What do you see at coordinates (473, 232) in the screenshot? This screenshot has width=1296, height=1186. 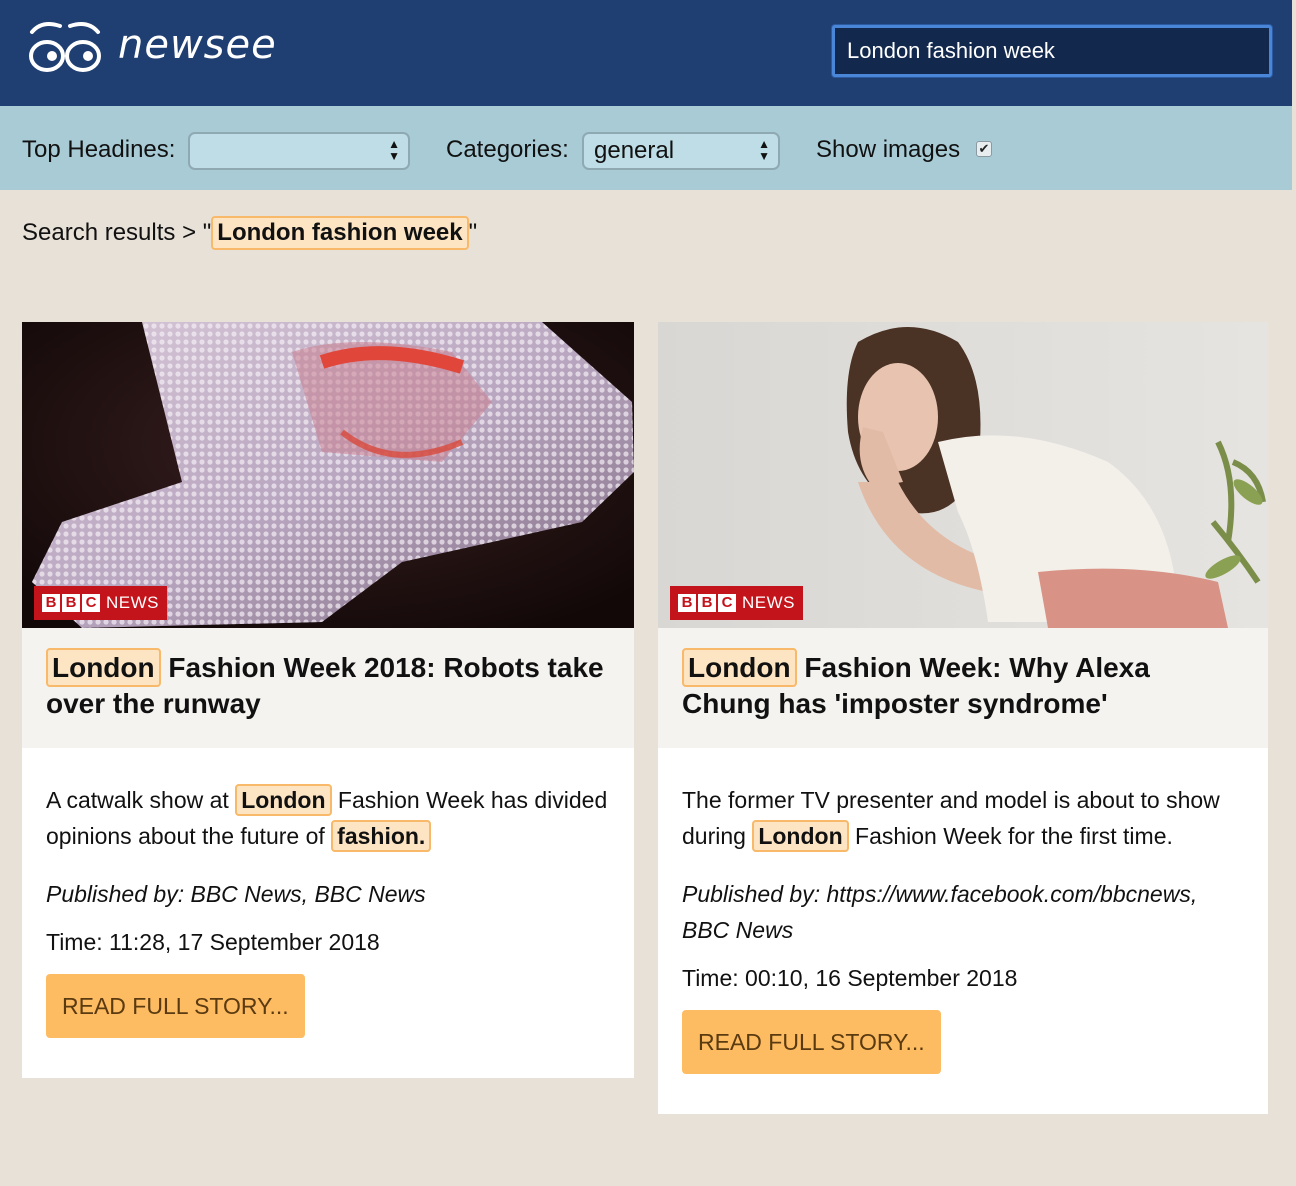 I see `breadcrumb-suffix: "` at bounding box center [473, 232].